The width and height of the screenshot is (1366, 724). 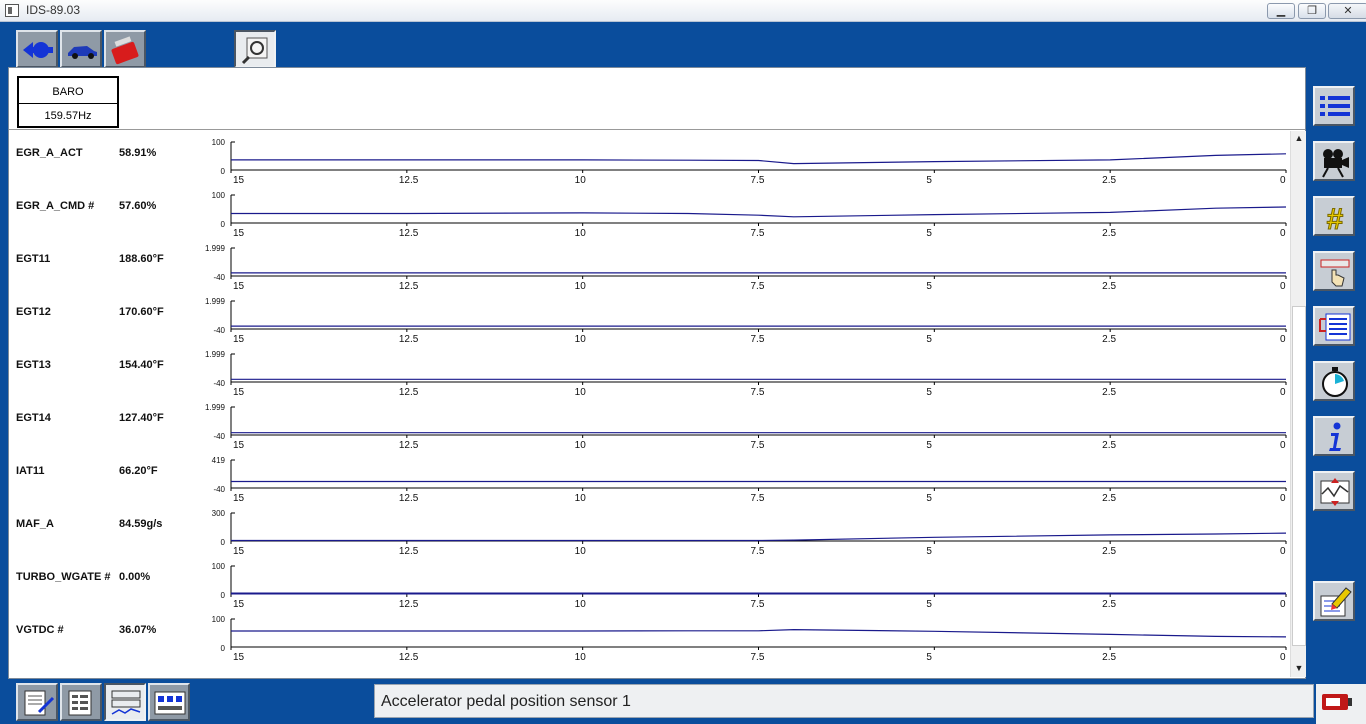 I want to click on report-icon, so click(x=39, y=703).